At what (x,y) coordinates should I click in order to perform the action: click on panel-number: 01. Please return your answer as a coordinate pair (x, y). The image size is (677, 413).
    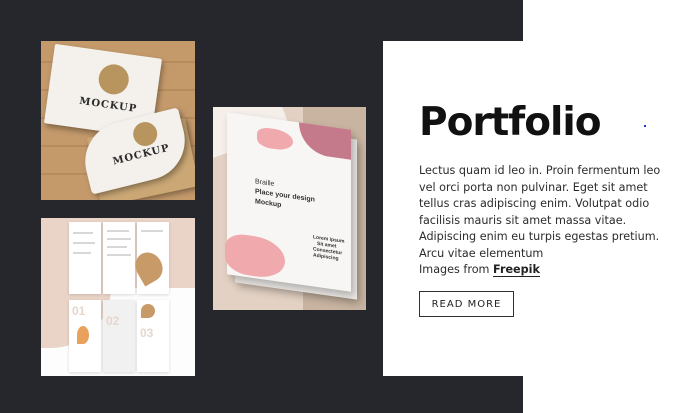
    Looking at the image, I should click on (79, 311).